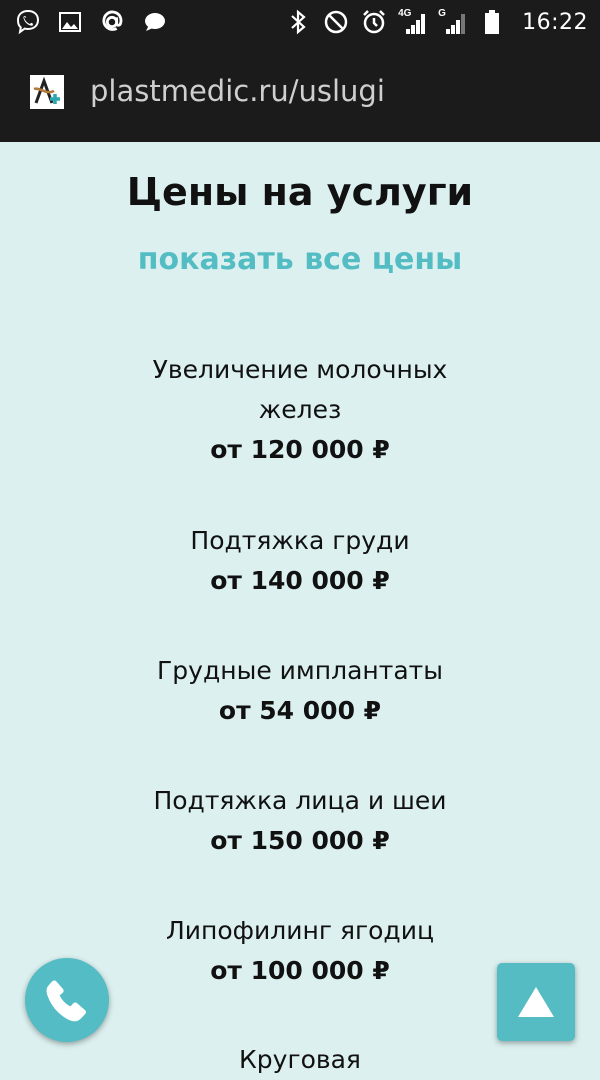 This screenshot has width=600, height=1080. Describe the element at coordinates (436, 22) in the screenshot. I see `system-icons: 4G G 16:22` at that location.